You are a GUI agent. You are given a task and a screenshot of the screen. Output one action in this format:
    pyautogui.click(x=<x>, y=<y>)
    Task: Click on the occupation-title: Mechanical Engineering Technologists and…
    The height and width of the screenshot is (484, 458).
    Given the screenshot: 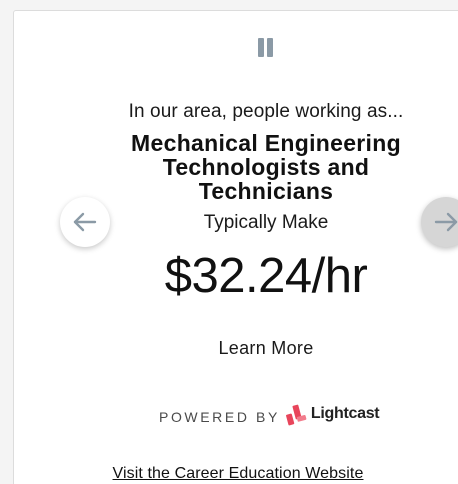 What is the action you would take?
    pyautogui.click(x=266, y=167)
    